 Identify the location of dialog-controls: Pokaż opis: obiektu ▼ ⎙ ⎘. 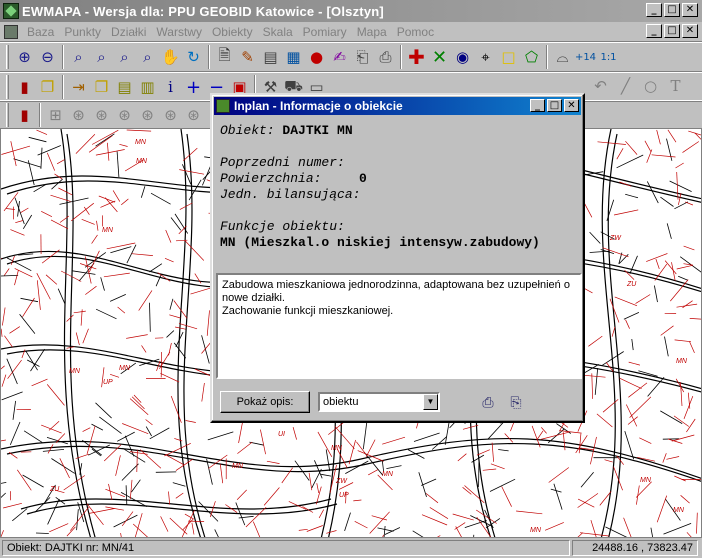
(399, 402).